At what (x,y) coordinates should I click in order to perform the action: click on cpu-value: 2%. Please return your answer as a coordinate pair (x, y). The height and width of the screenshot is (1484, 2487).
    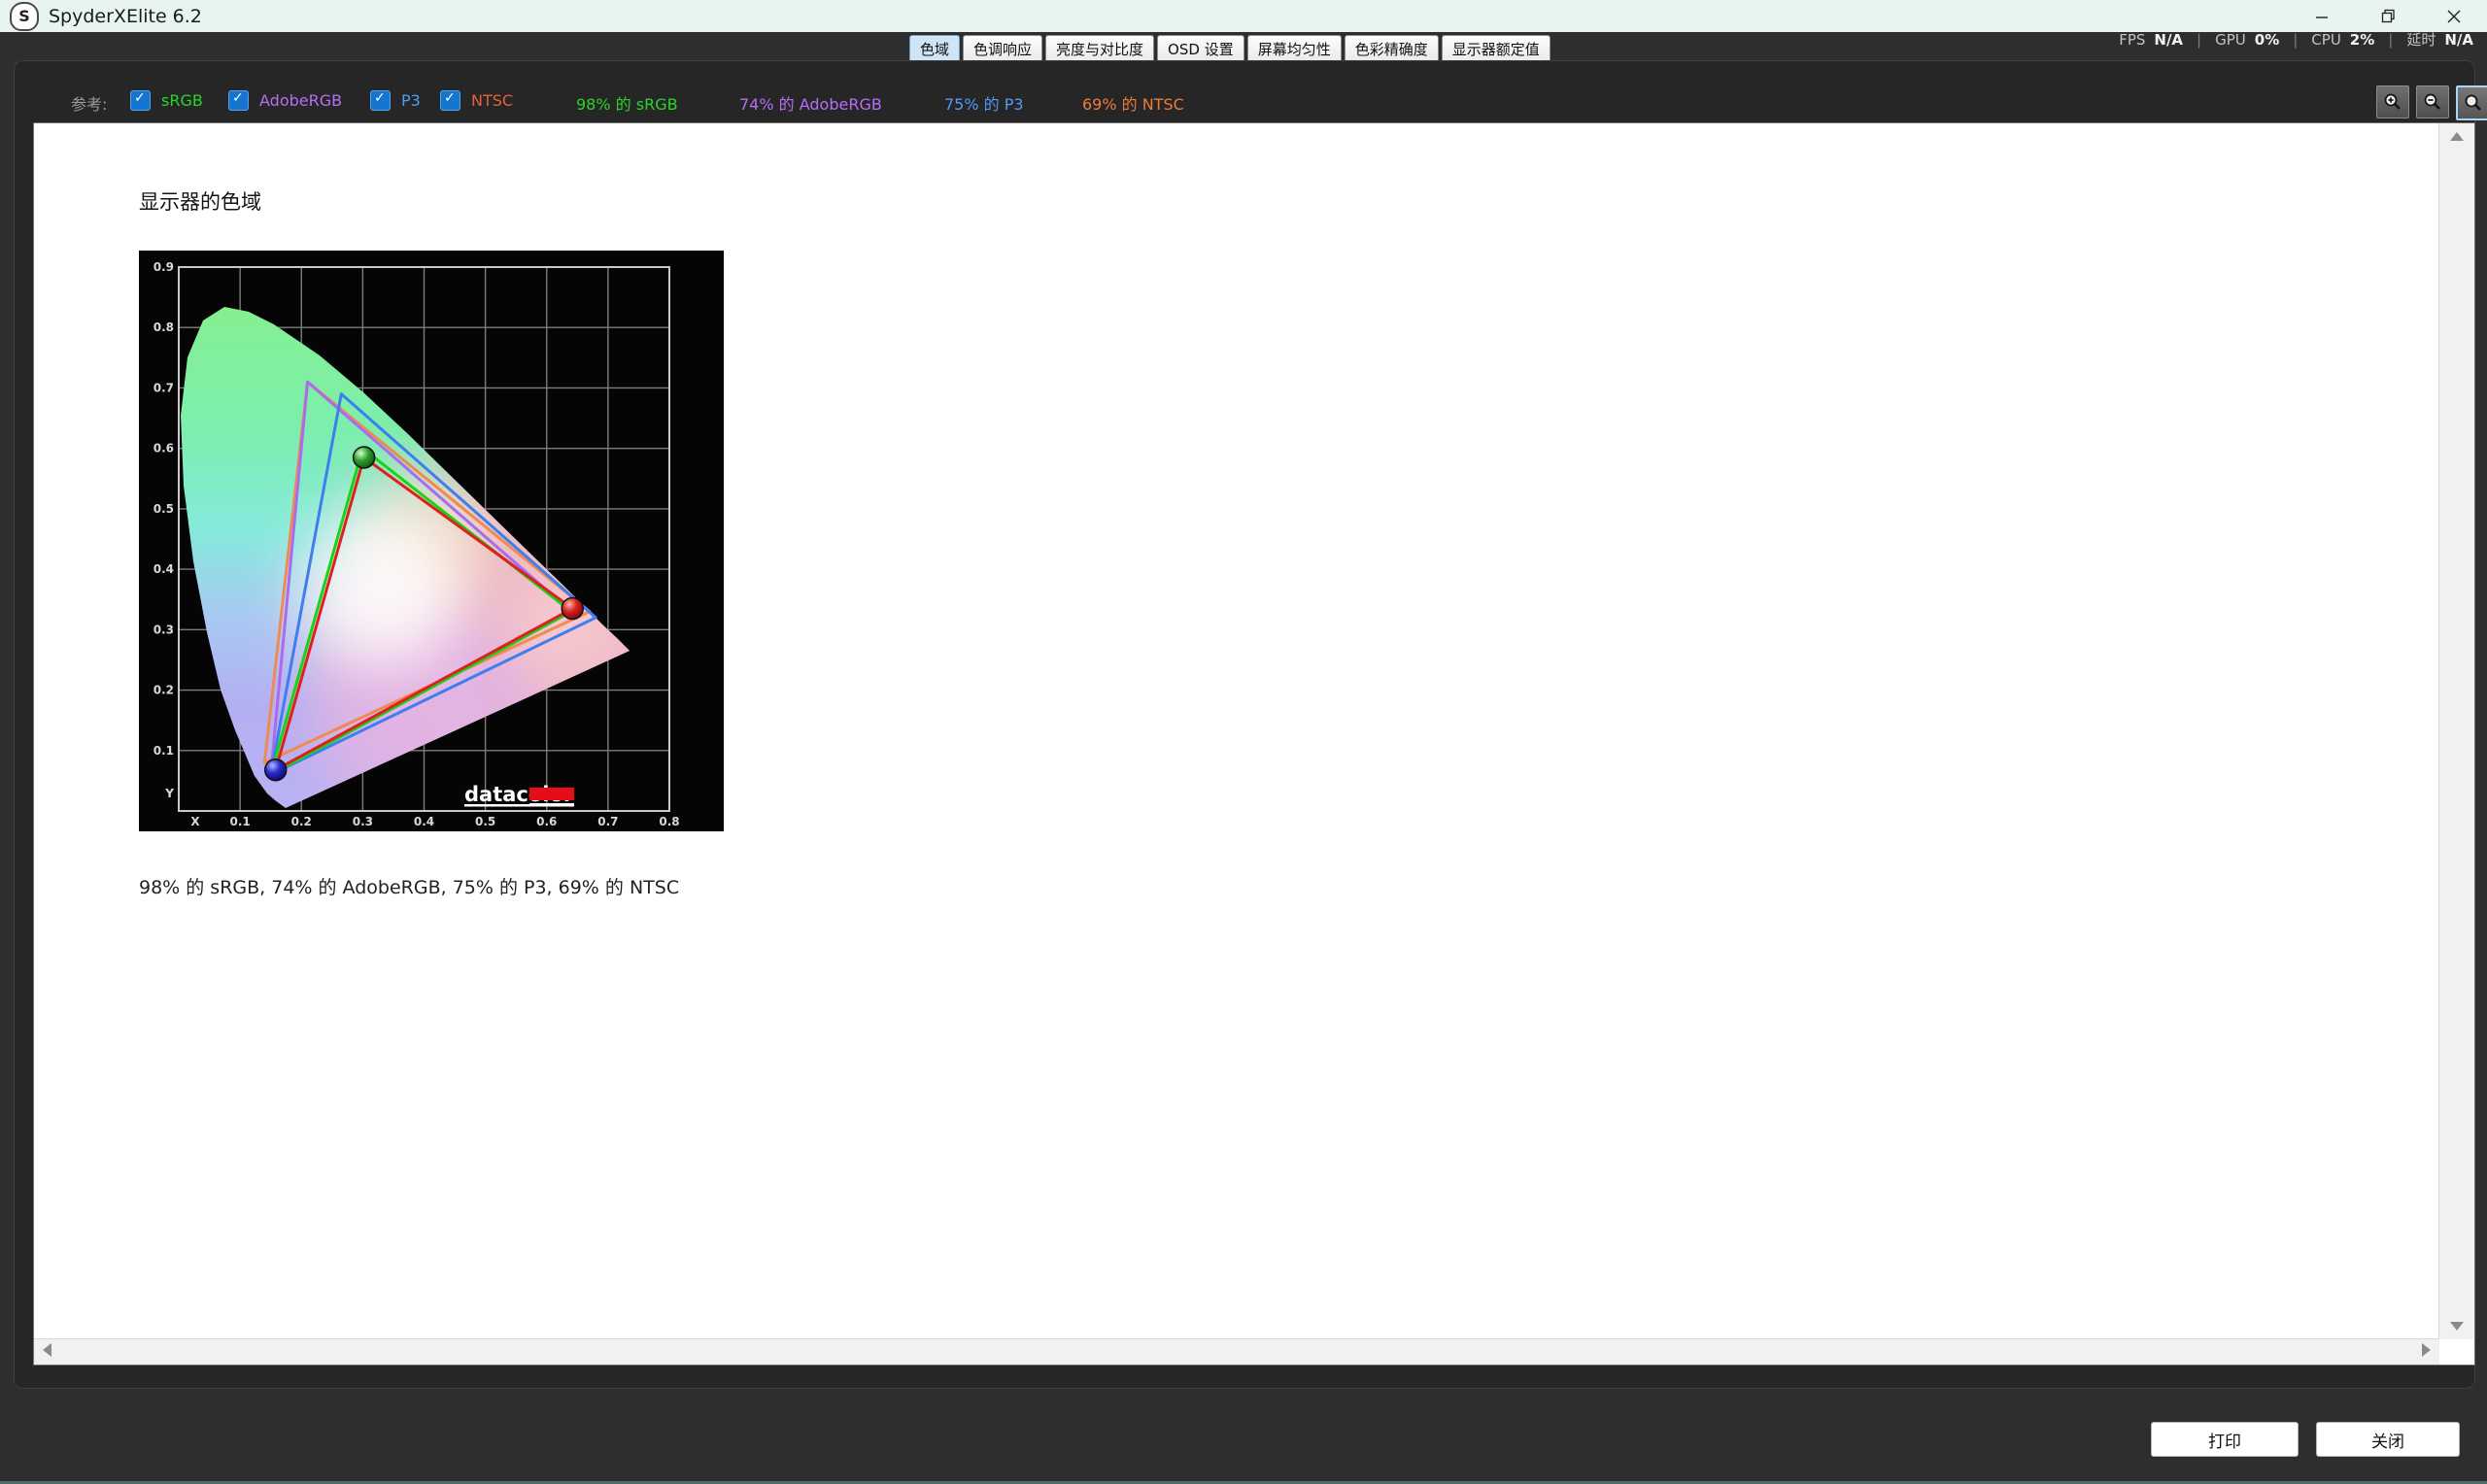
    Looking at the image, I should click on (2362, 39).